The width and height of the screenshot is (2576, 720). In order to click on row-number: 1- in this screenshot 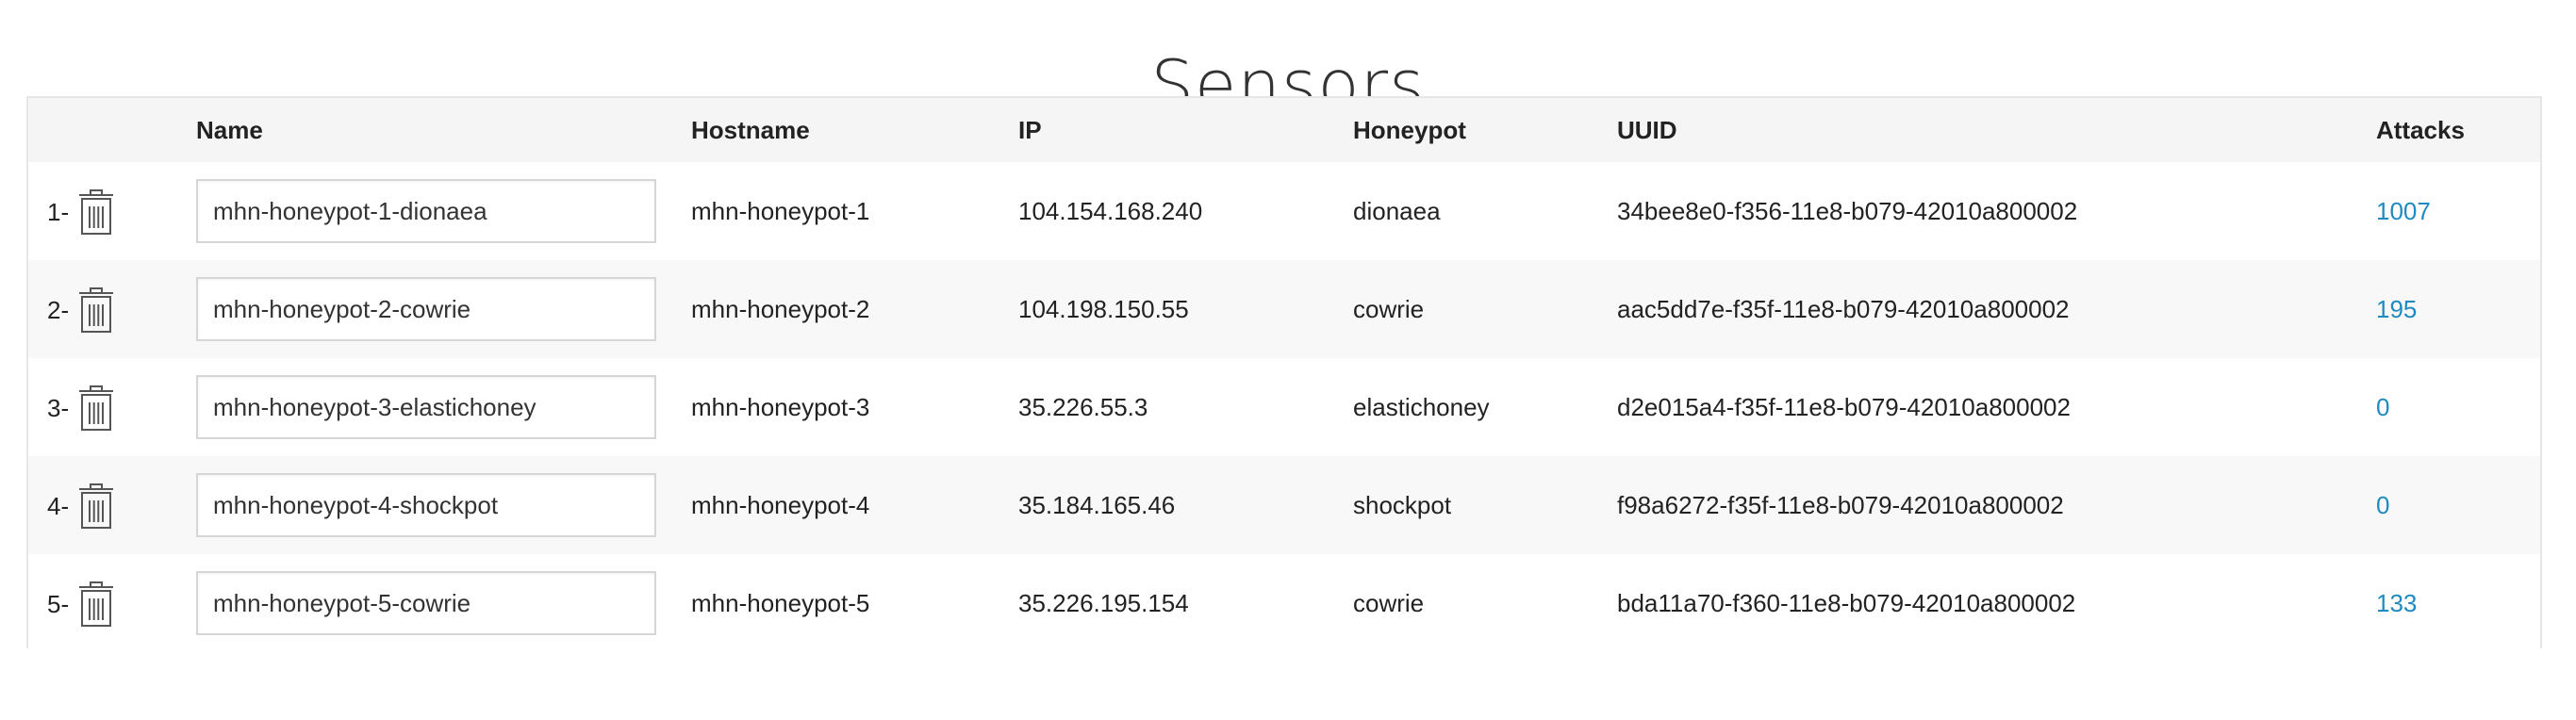, I will do `click(58, 212)`.